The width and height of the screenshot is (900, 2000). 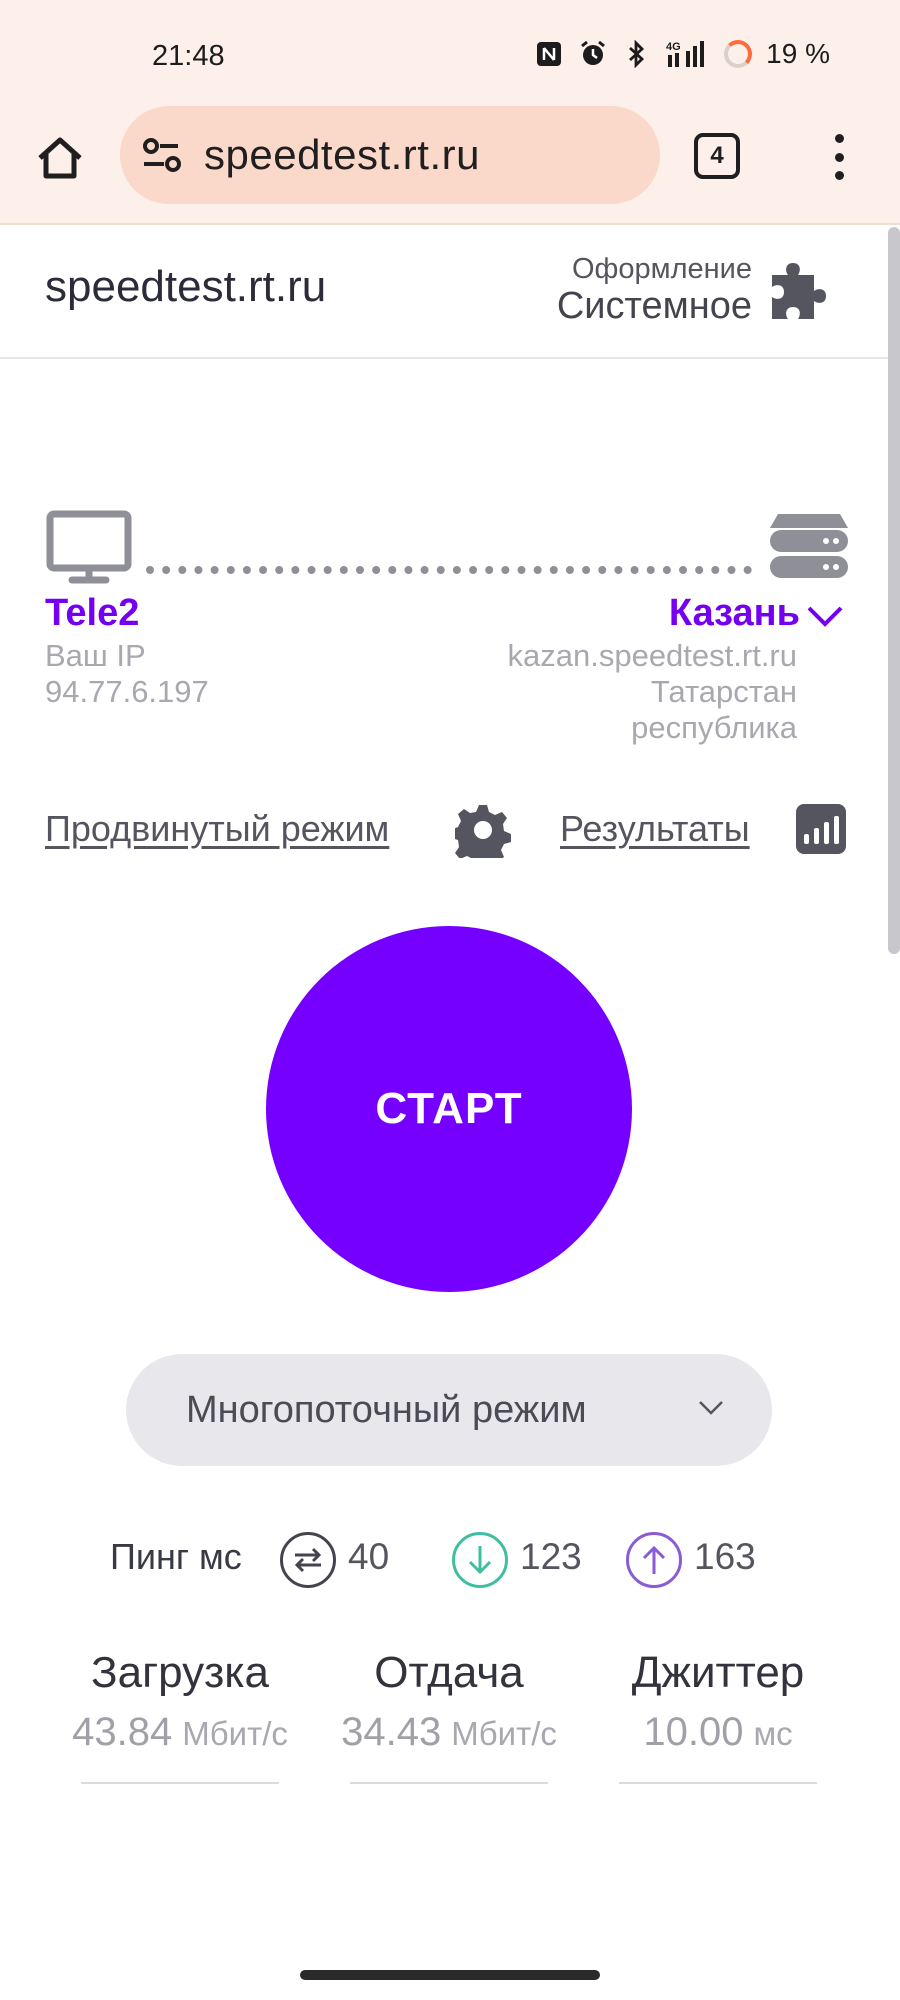 What do you see at coordinates (652, 655) in the screenshot?
I see `server-host: kazan.speedtest.rt.ru` at bounding box center [652, 655].